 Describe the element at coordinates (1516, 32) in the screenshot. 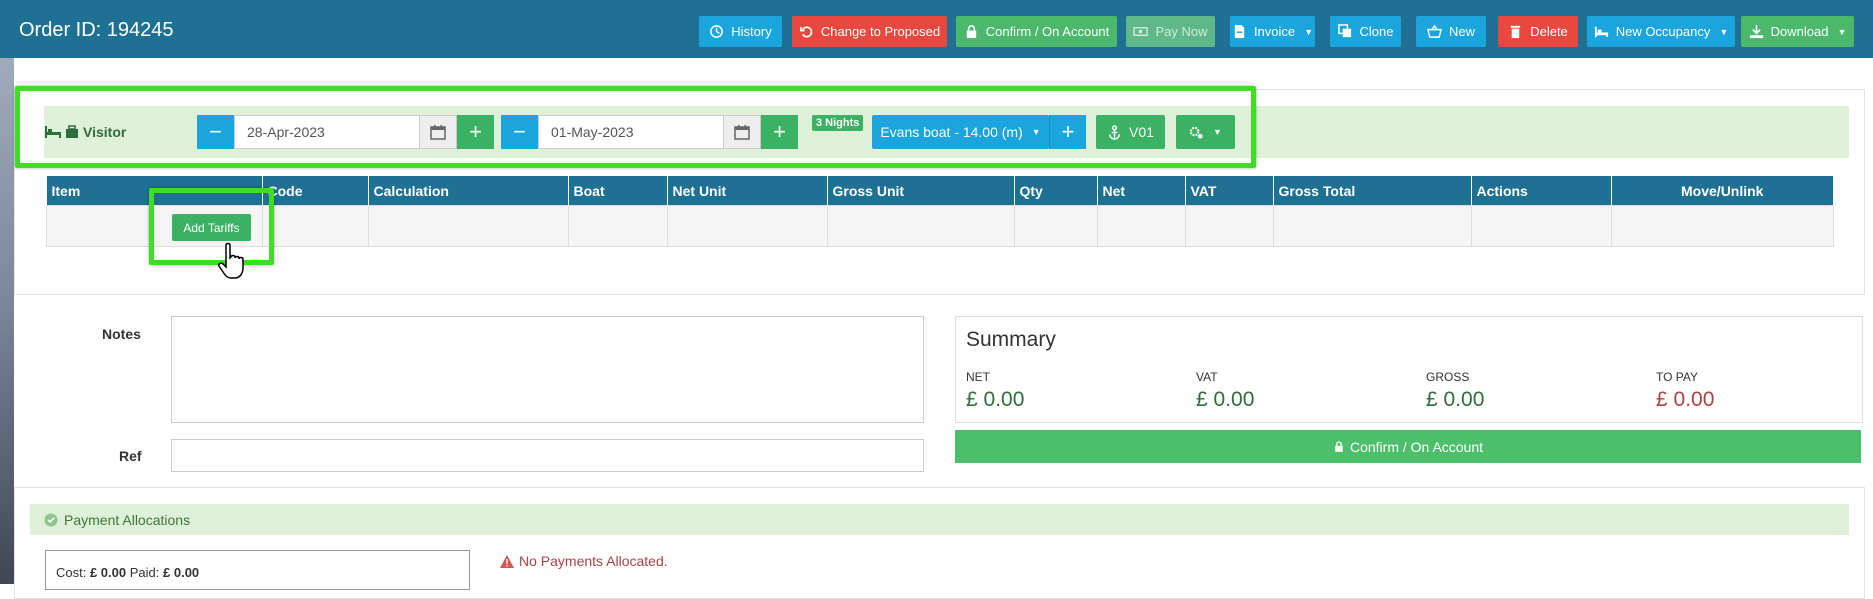

I see `trash-icon` at that location.